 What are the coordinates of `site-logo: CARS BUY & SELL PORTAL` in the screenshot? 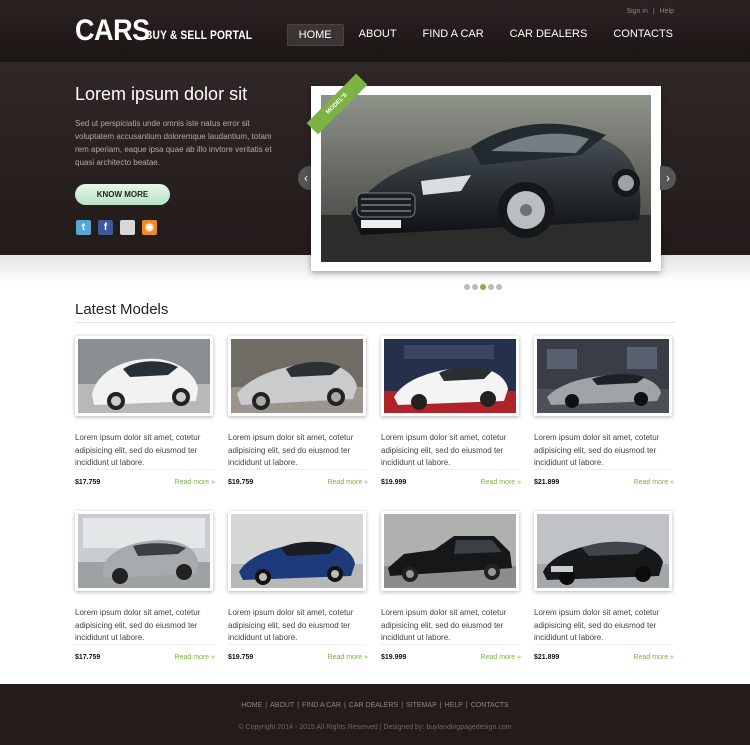 It's located at (163, 31).